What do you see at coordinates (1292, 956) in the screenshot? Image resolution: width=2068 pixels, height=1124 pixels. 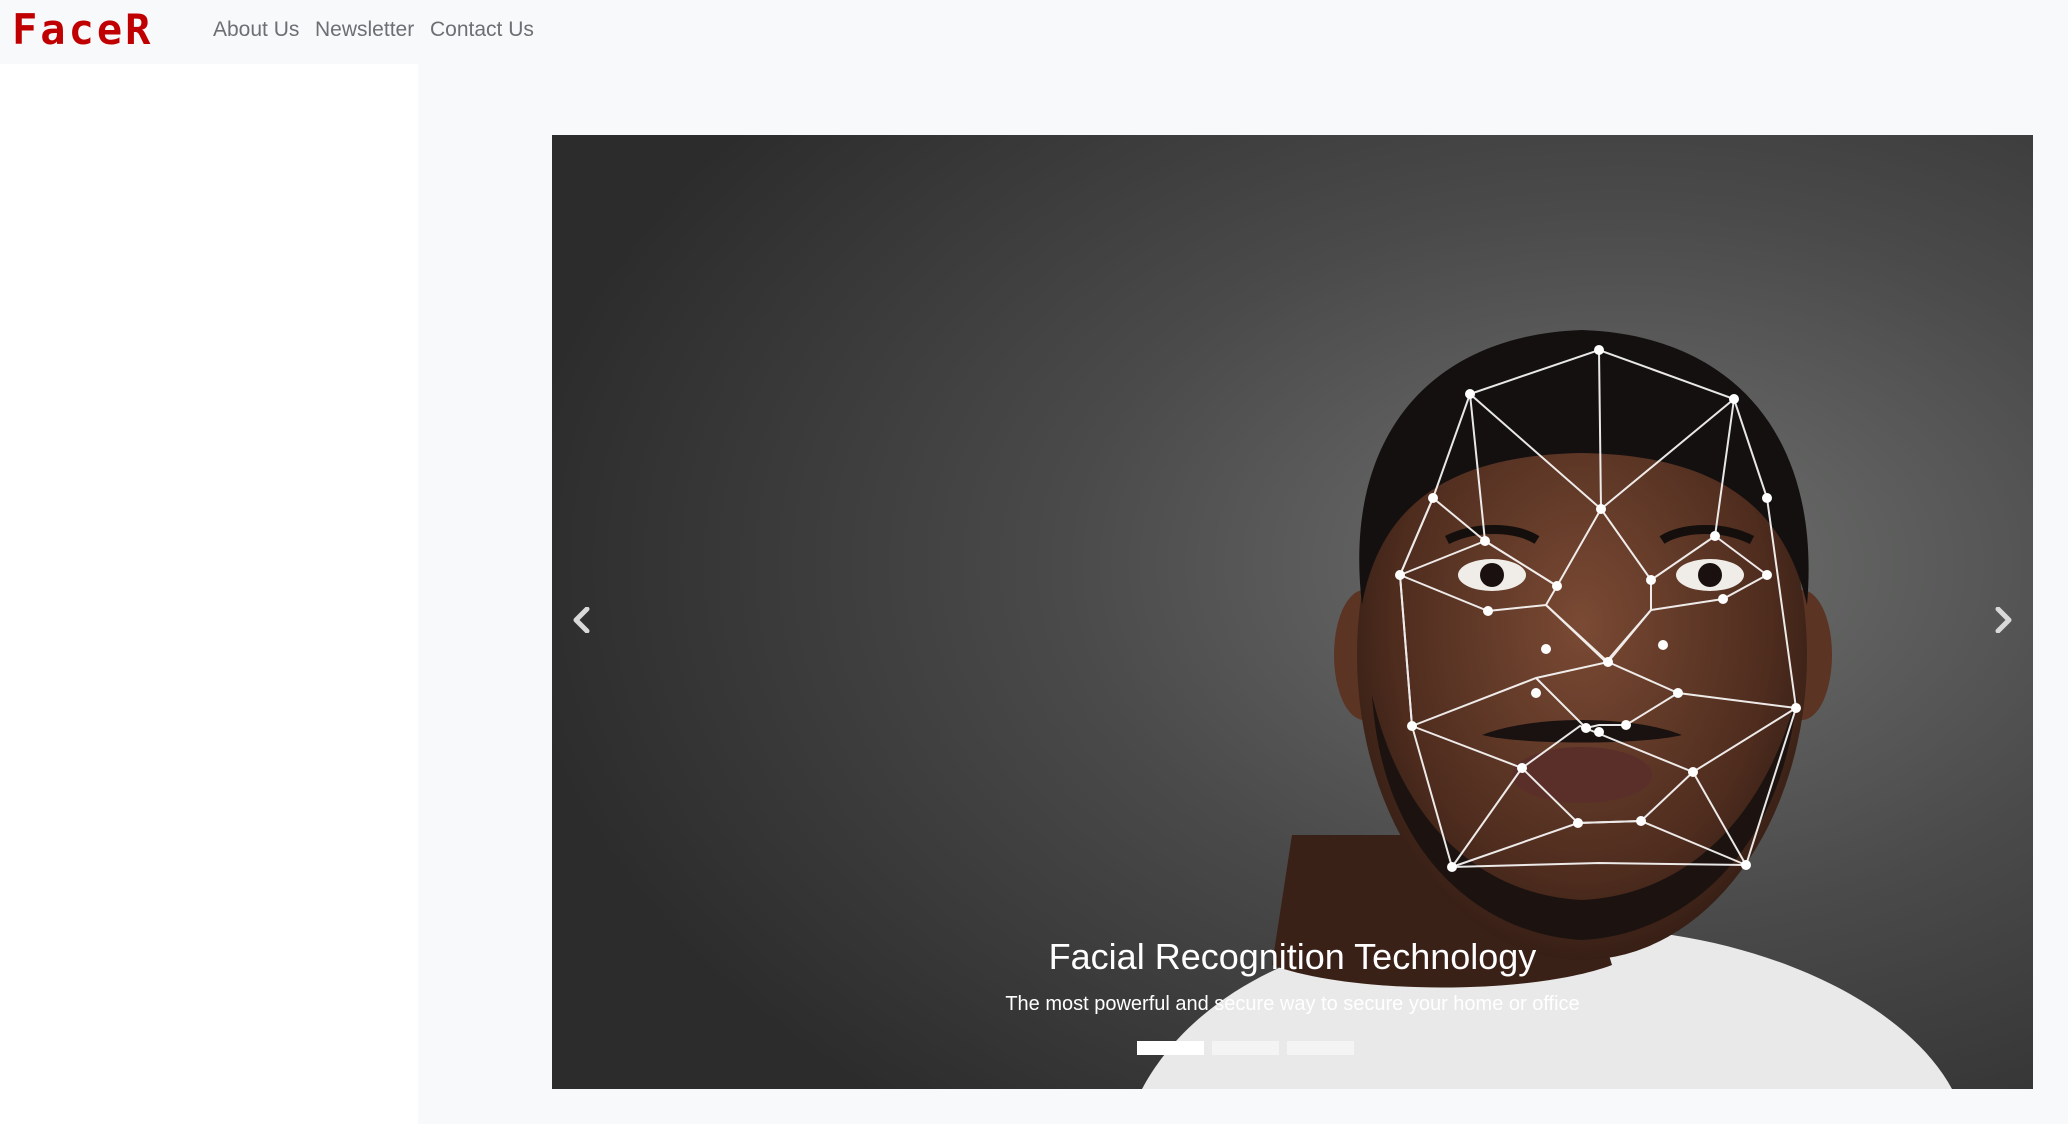 I see `carousel-caption-title: Facial Recognition Technology` at bounding box center [1292, 956].